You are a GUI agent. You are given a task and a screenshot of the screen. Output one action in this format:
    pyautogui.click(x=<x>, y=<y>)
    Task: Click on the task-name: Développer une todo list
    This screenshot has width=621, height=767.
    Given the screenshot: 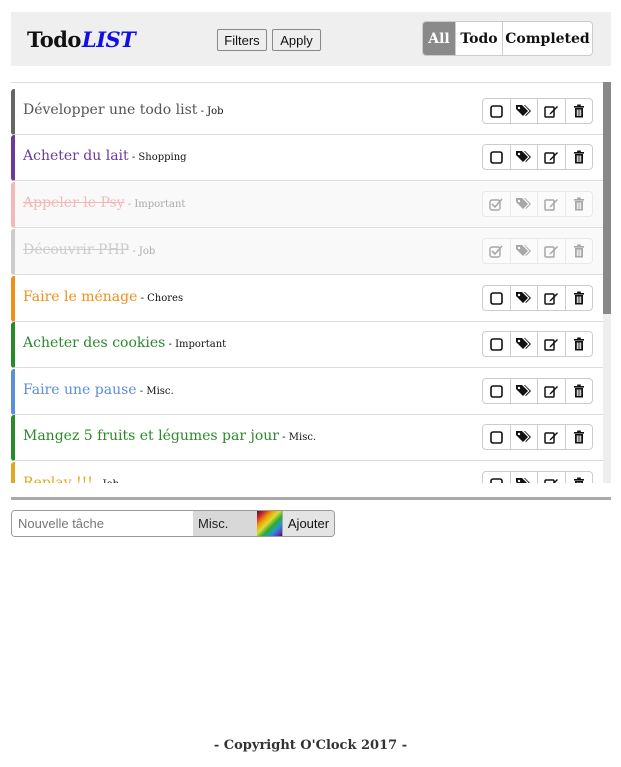 What is the action you would take?
    pyautogui.click(x=110, y=110)
    